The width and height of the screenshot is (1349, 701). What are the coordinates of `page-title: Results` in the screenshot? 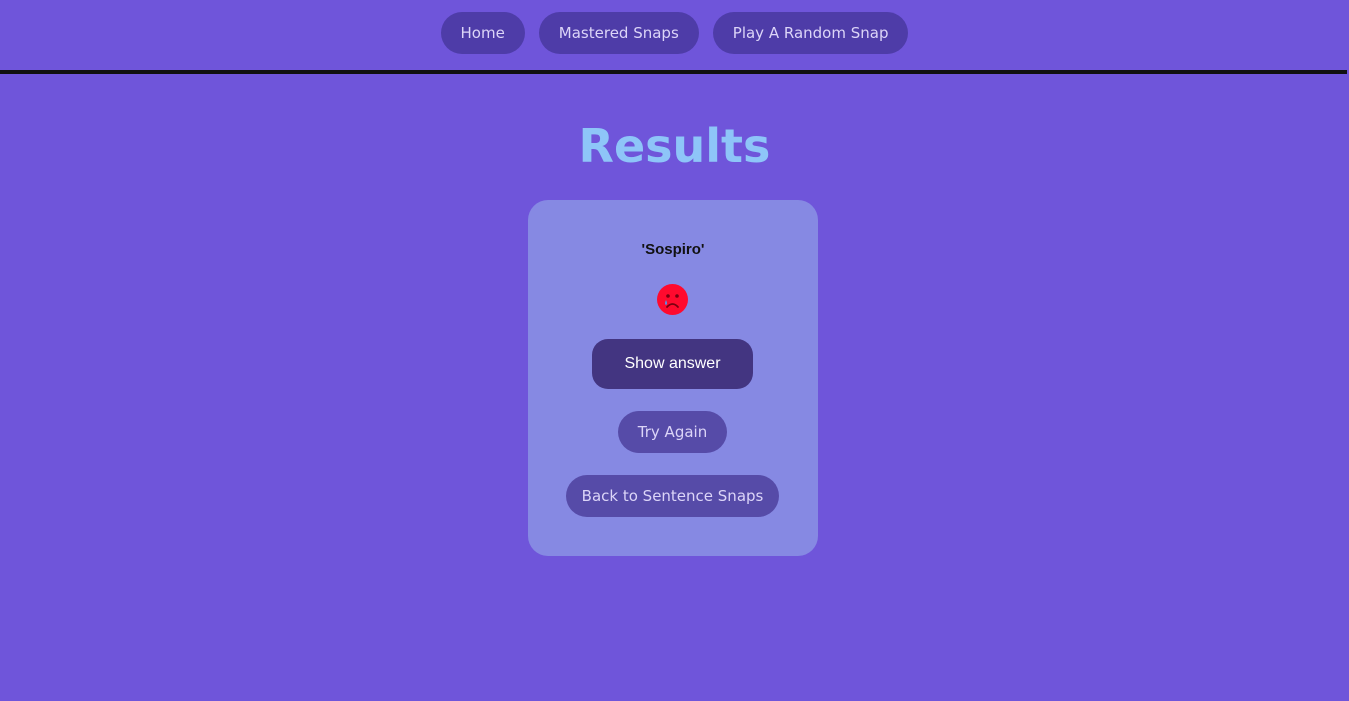 It's located at (674, 146).